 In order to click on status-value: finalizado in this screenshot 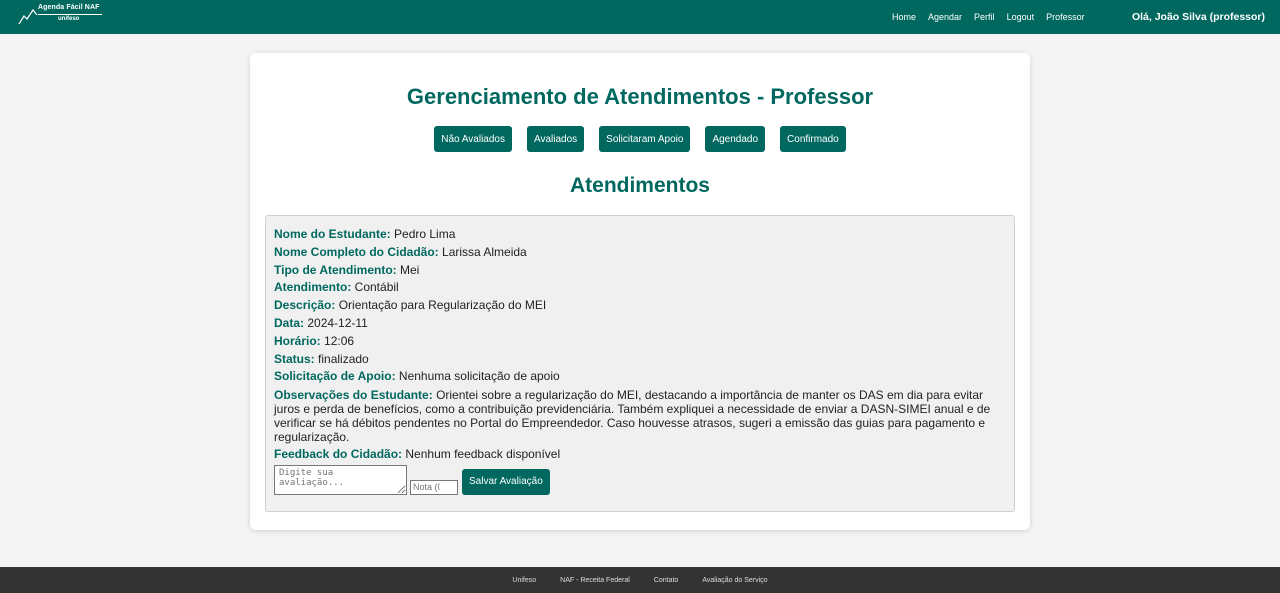, I will do `click(343, 358)`.